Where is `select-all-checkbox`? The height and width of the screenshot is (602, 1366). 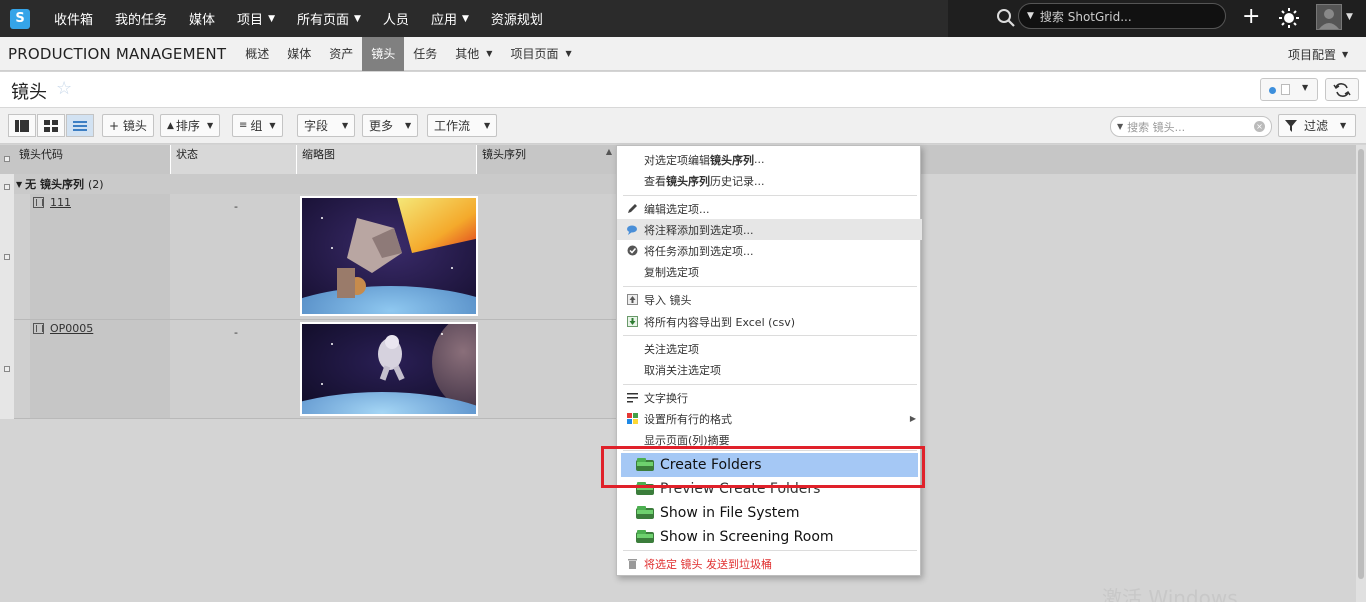 select-all-checkbox is located at coordinates (7, 159).